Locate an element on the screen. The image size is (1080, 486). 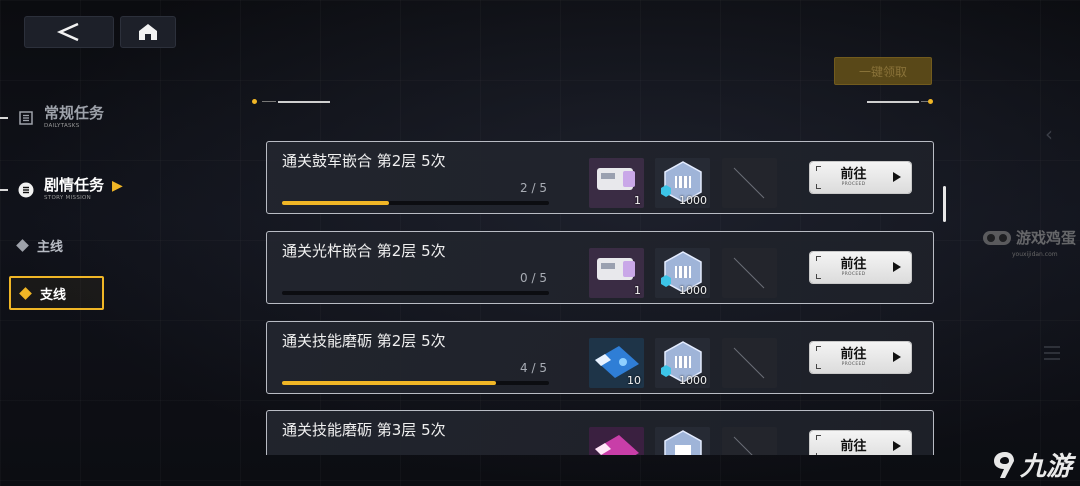
watermark-logo: 游戏鸡蛋 is located at coordinates (1029, 237).